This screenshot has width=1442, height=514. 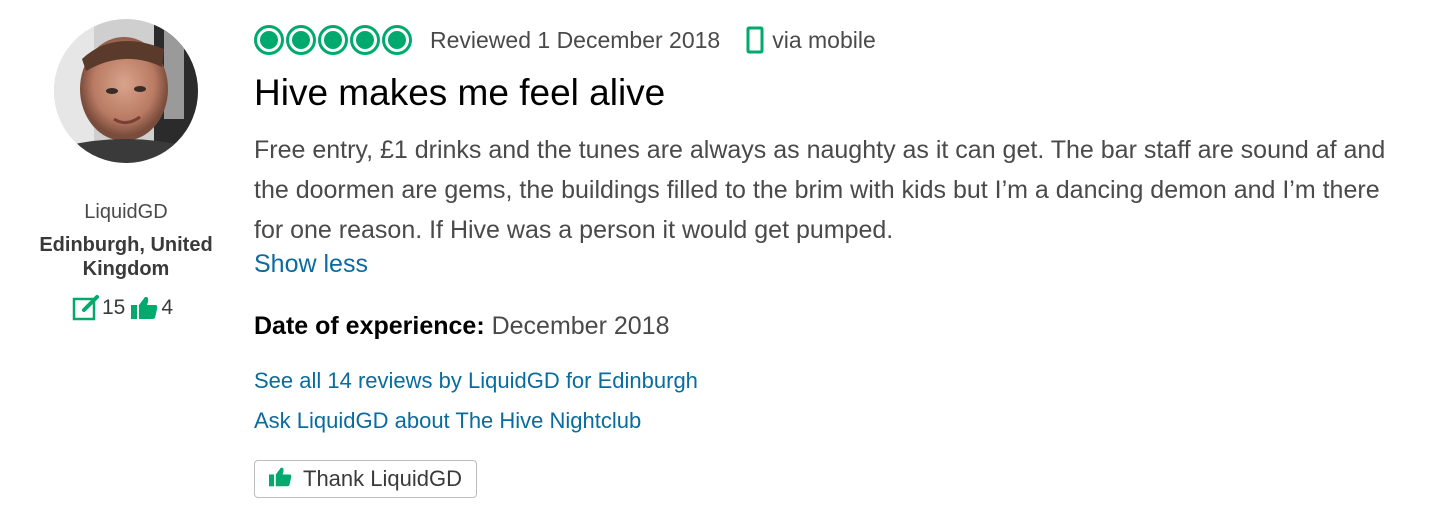 What do you see at coordinates (824, 39) in the screenshot?
I see `via-mobile-label: via mobile` at bounding box center [824, 39].